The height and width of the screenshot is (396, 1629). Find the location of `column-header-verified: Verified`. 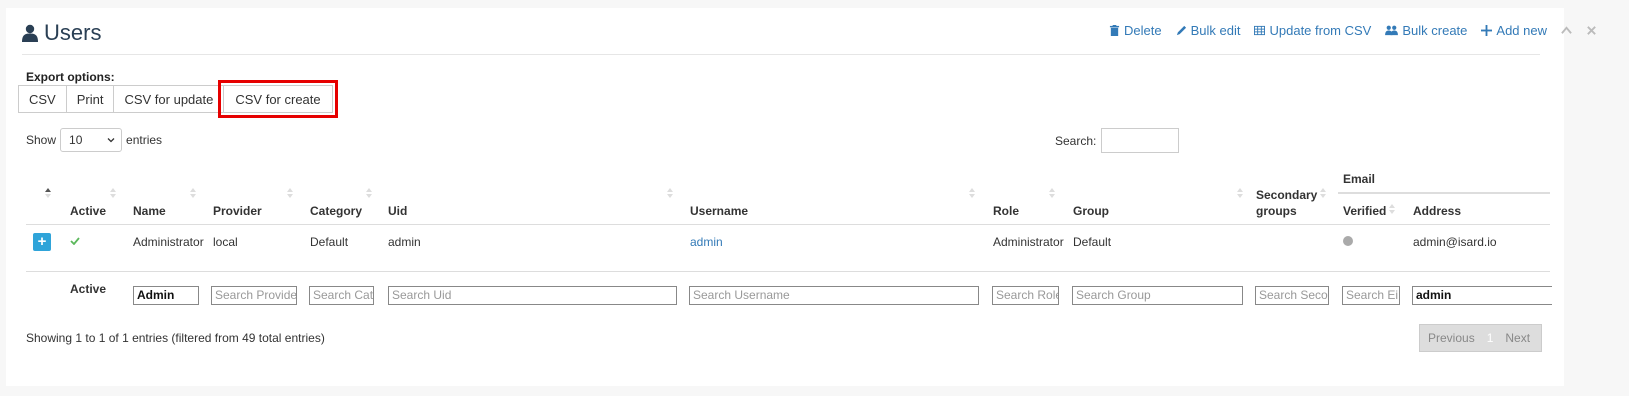

column-header-verified: Verified is located at coordinates (1364, 211).